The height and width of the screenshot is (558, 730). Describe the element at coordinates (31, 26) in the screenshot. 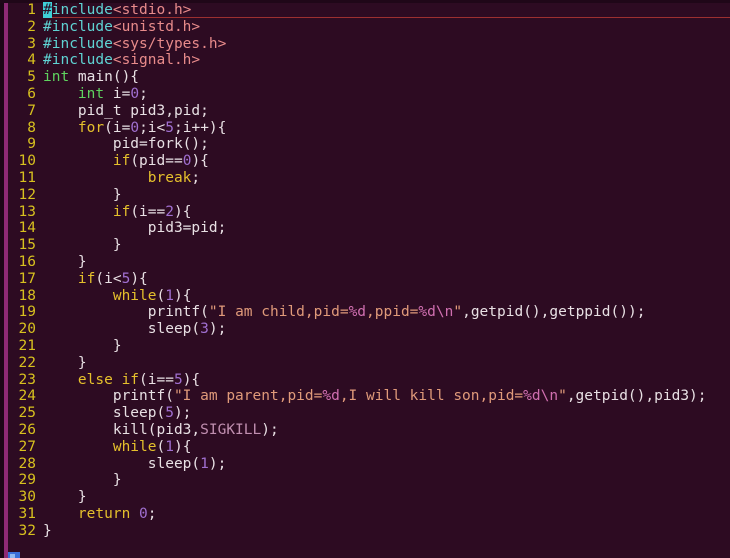

I see `line-number: 2` at that location.